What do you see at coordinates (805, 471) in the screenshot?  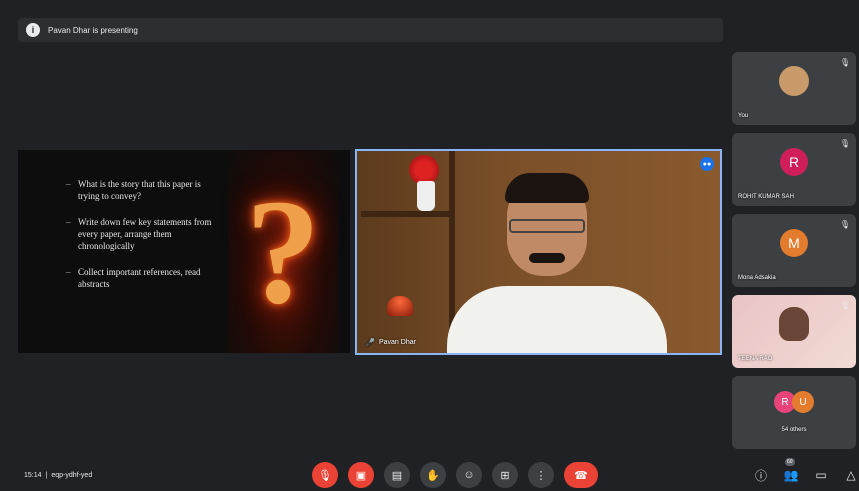 I see `side-panel-controls: ⓘ 60 👥 ▭ △` at bounding box center [805, 471].